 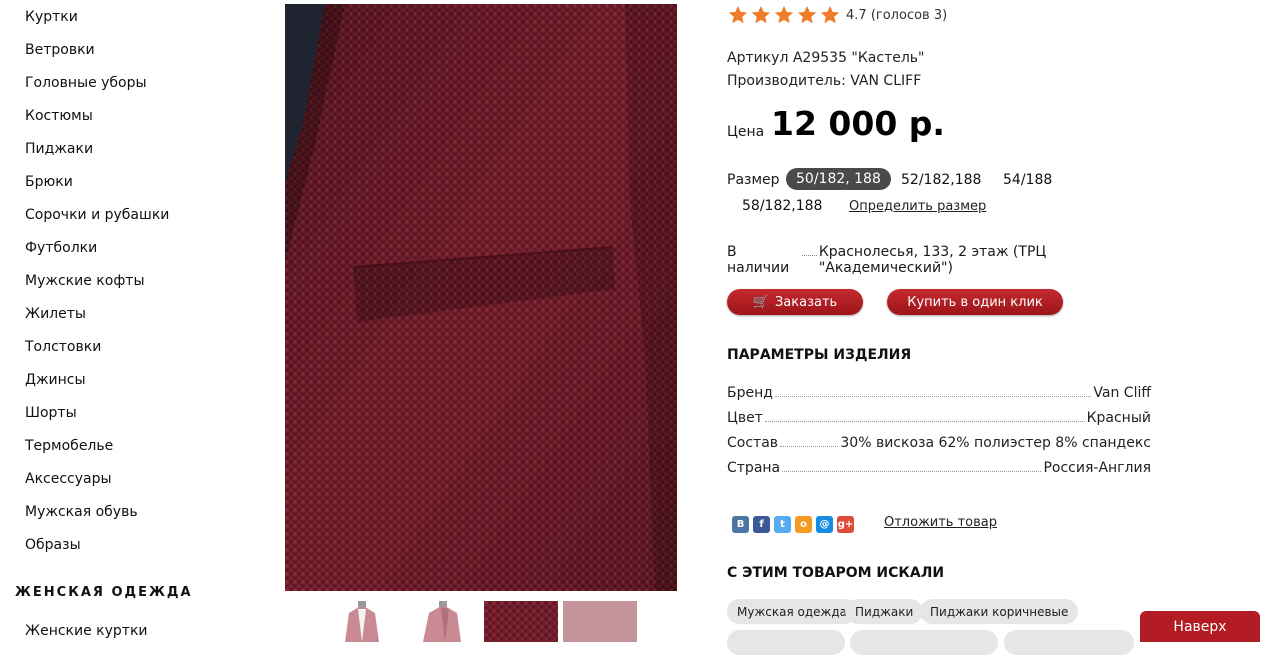 What do you see at coordinates (49, 182) in the screenshot?
I see `sidebar-item-trousers: Брюки` at bounding box center [49, 182].